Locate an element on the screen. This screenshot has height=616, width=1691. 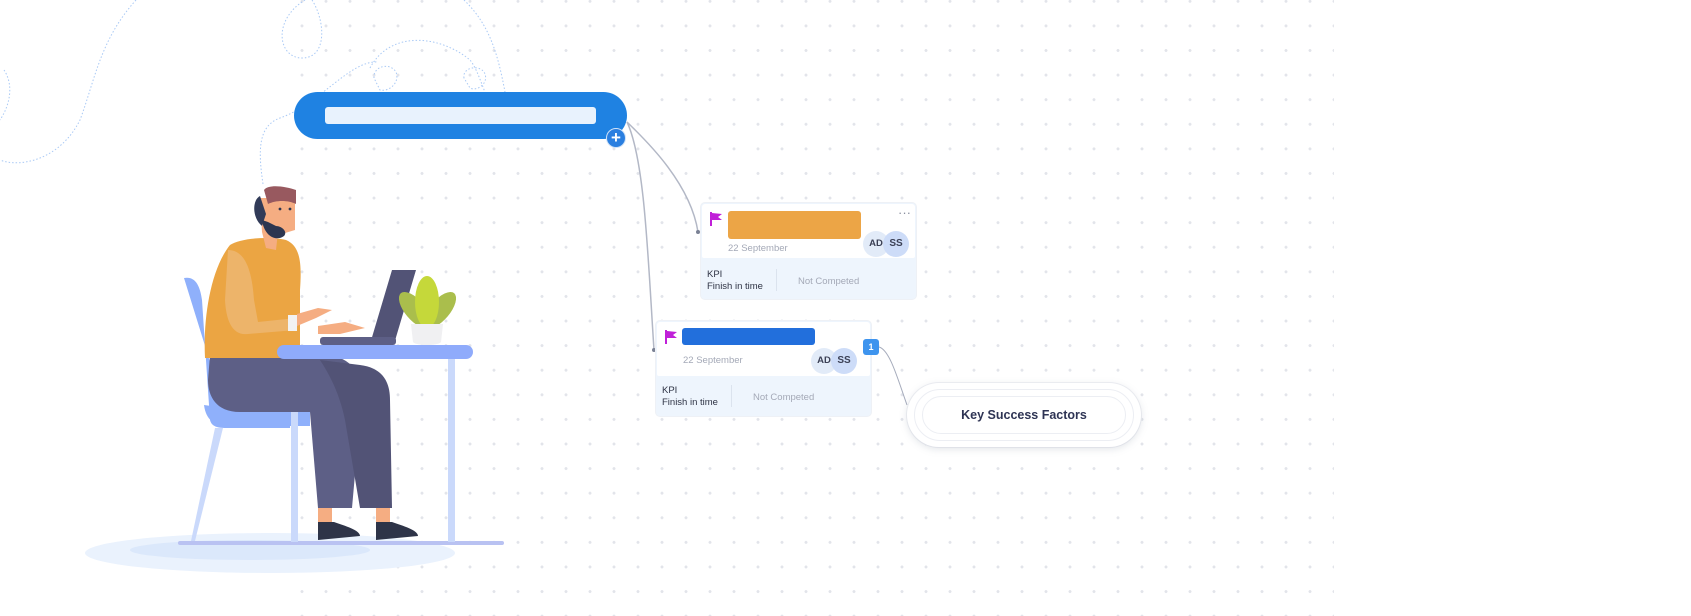
ksf-node-ring: Key Success Factors is located at coordinates (1024, 415).